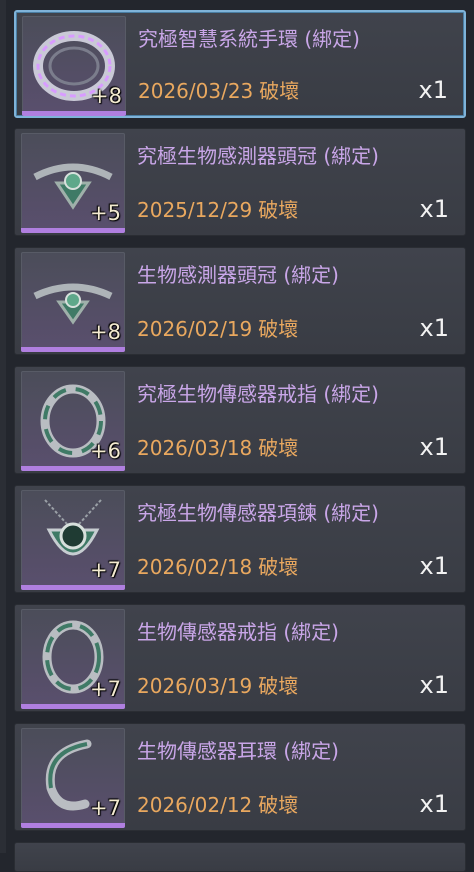 The height and width of the screenshot is (872, 474). Describe the element at coordinates (238, 275) in the screenshot. I see `item-name: 生物感測器頭冠 (綁定)` at that location.